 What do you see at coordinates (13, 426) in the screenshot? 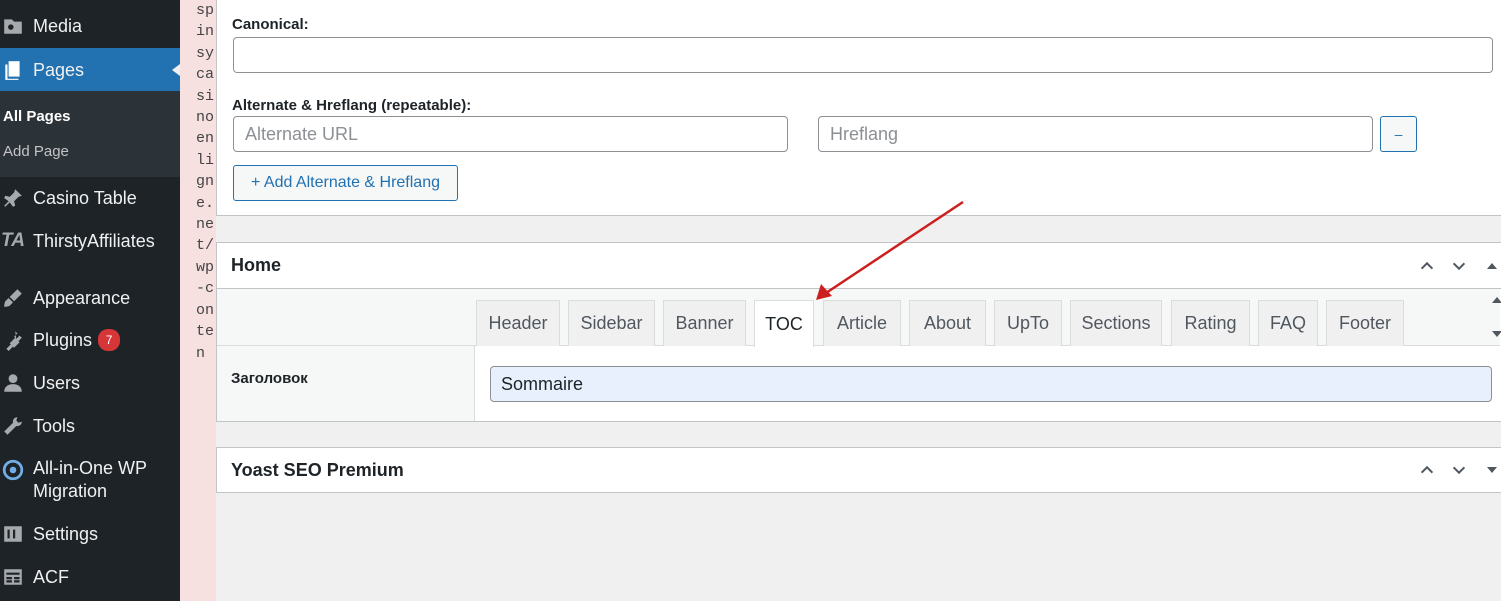
I see `wrench-icon` at bounding box center [13, 426].